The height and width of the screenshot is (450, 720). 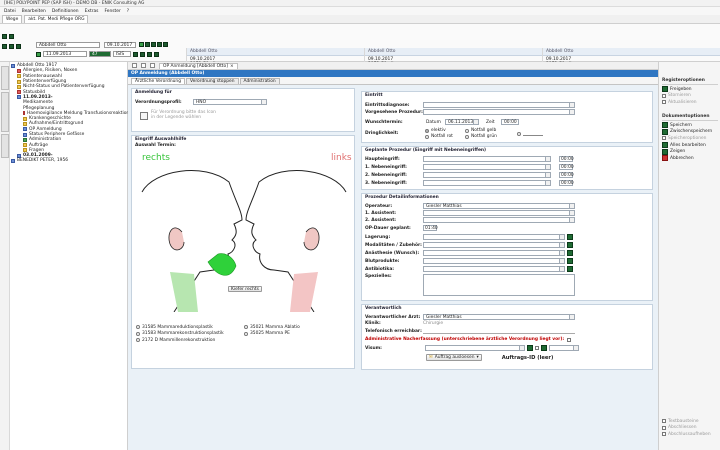 I want to click on modalitaeten-input, so click(x=494, y=245).